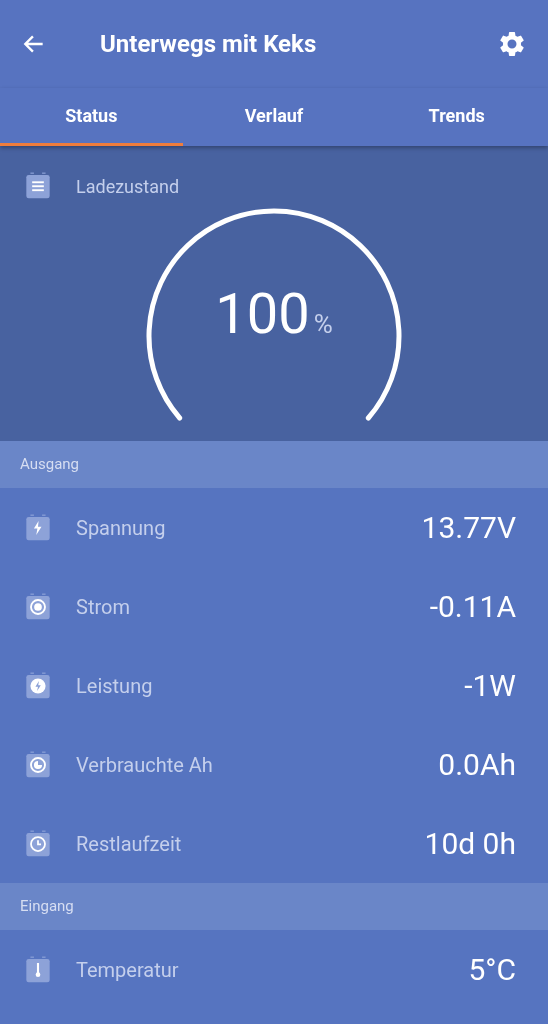  Describe the element at coordinates (38, 527) in the screenshot. I see `lightning-icon` at that location.